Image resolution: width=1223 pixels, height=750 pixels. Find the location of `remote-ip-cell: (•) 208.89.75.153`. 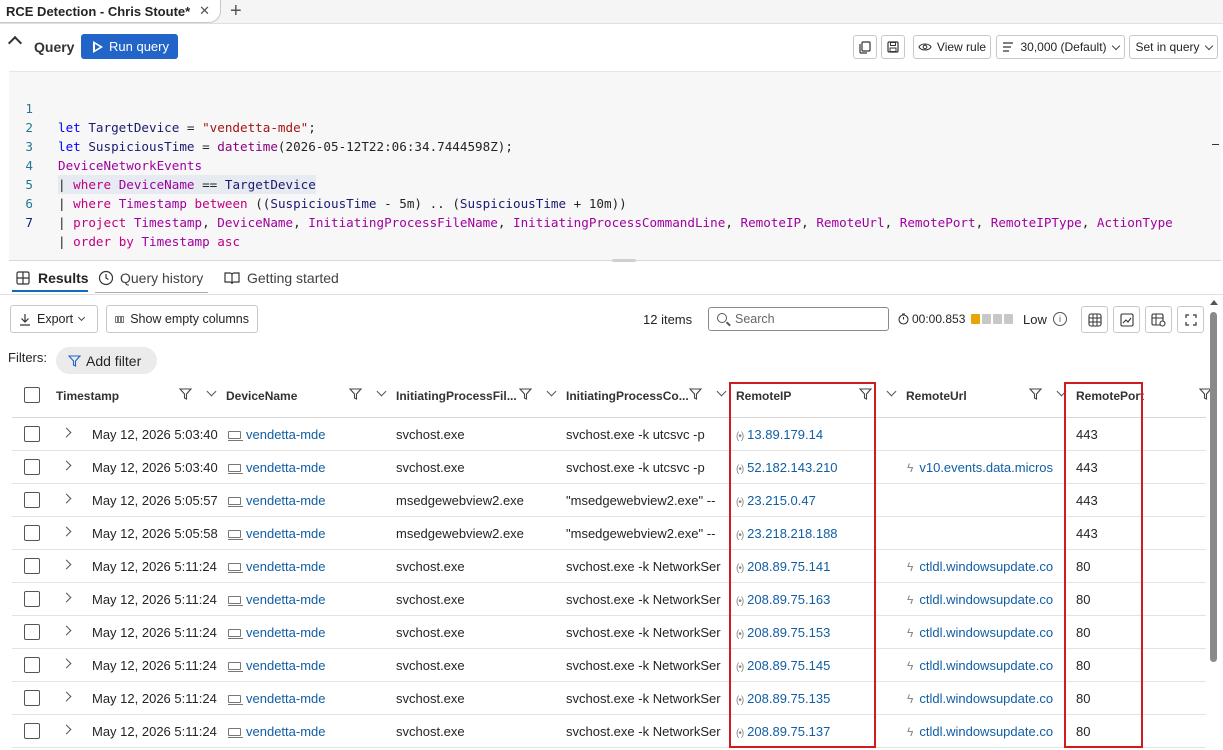

remote-ip-cell: (•) 208.89.75.153 is located at coordinates (804, 632).